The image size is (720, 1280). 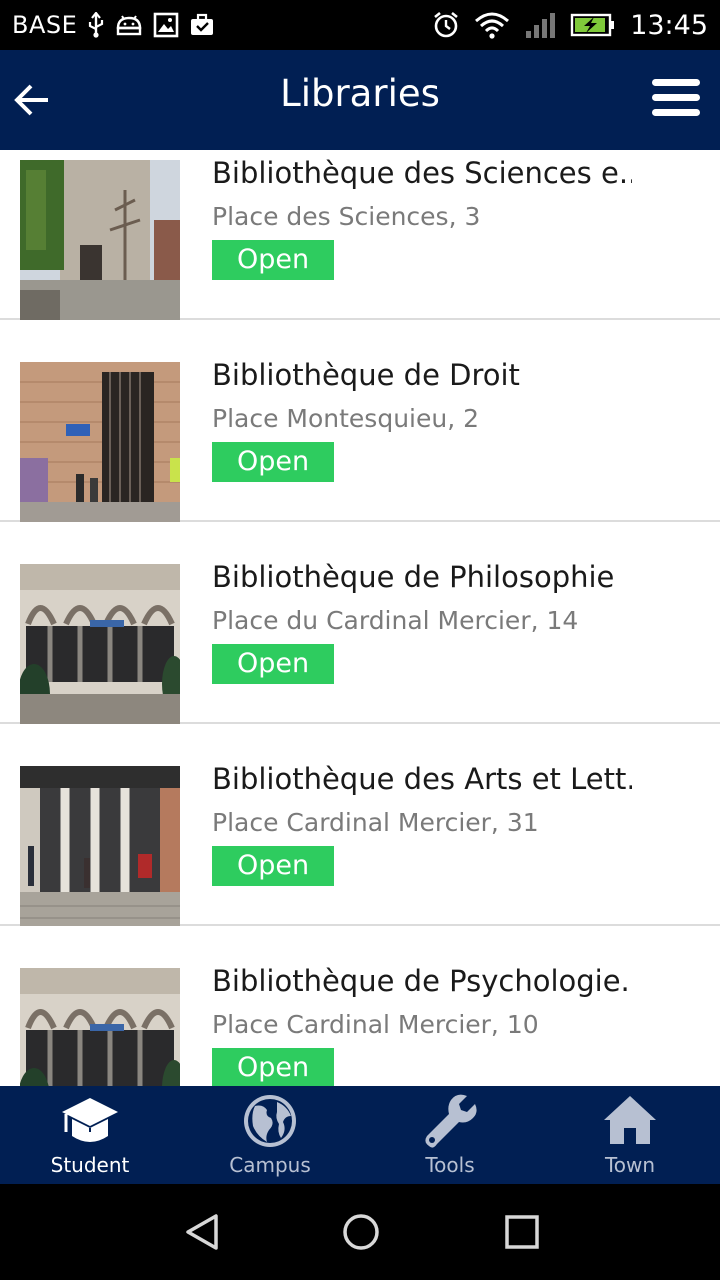 What do you see at coordinates (45, 25) in the screenshot?
I see `carrier-name: BASE` at bounding box center [45, 25].